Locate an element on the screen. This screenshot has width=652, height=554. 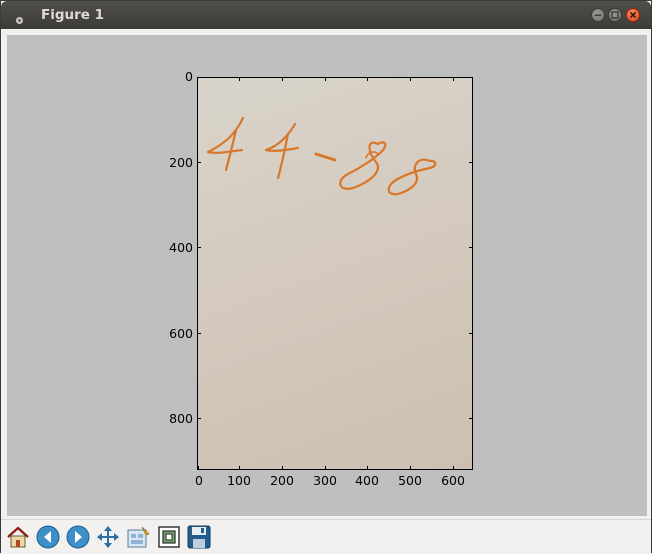
title-bar: Figure 1 is located at coordinates (326, 15).